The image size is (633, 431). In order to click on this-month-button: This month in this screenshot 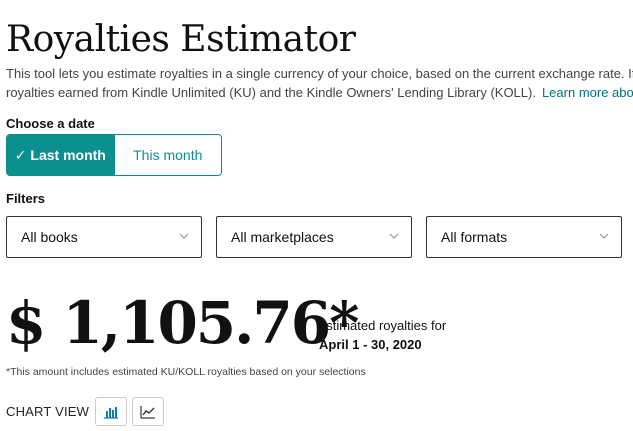, I will do `click(167, 155)`.